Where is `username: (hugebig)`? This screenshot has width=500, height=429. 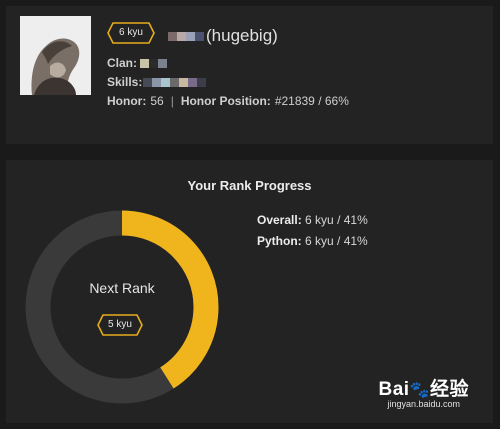
username: (hugebig) is located at coordinates (242, 36).